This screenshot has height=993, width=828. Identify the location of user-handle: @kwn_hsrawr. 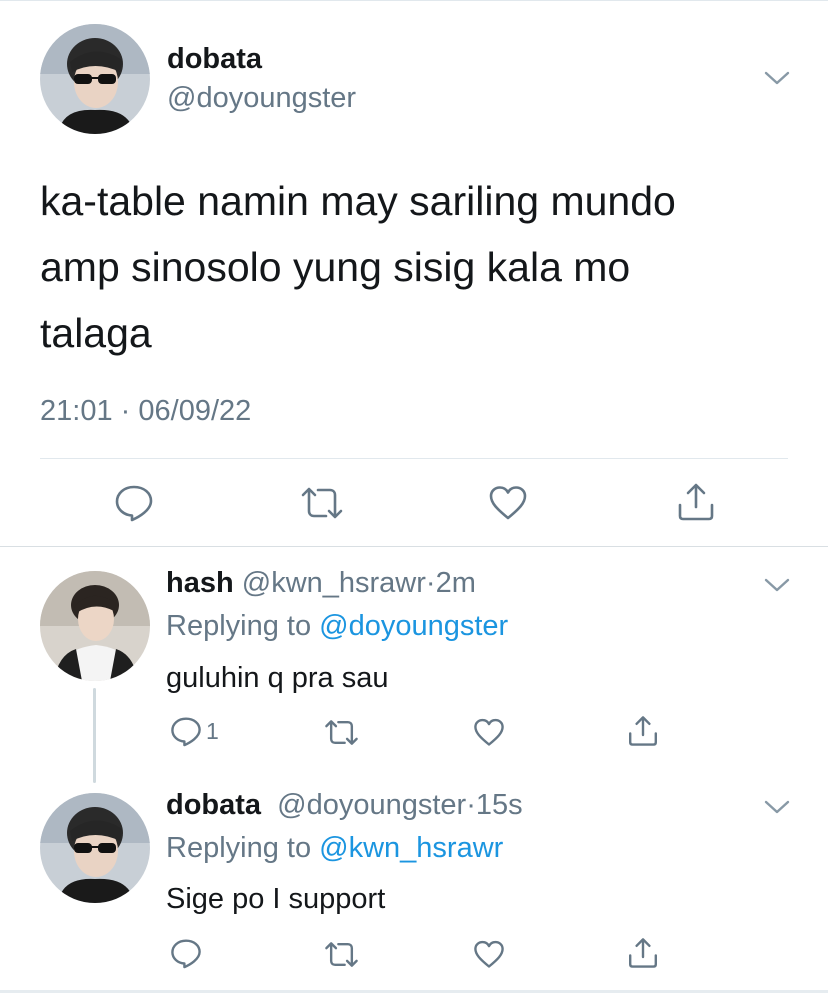
(334, 583).